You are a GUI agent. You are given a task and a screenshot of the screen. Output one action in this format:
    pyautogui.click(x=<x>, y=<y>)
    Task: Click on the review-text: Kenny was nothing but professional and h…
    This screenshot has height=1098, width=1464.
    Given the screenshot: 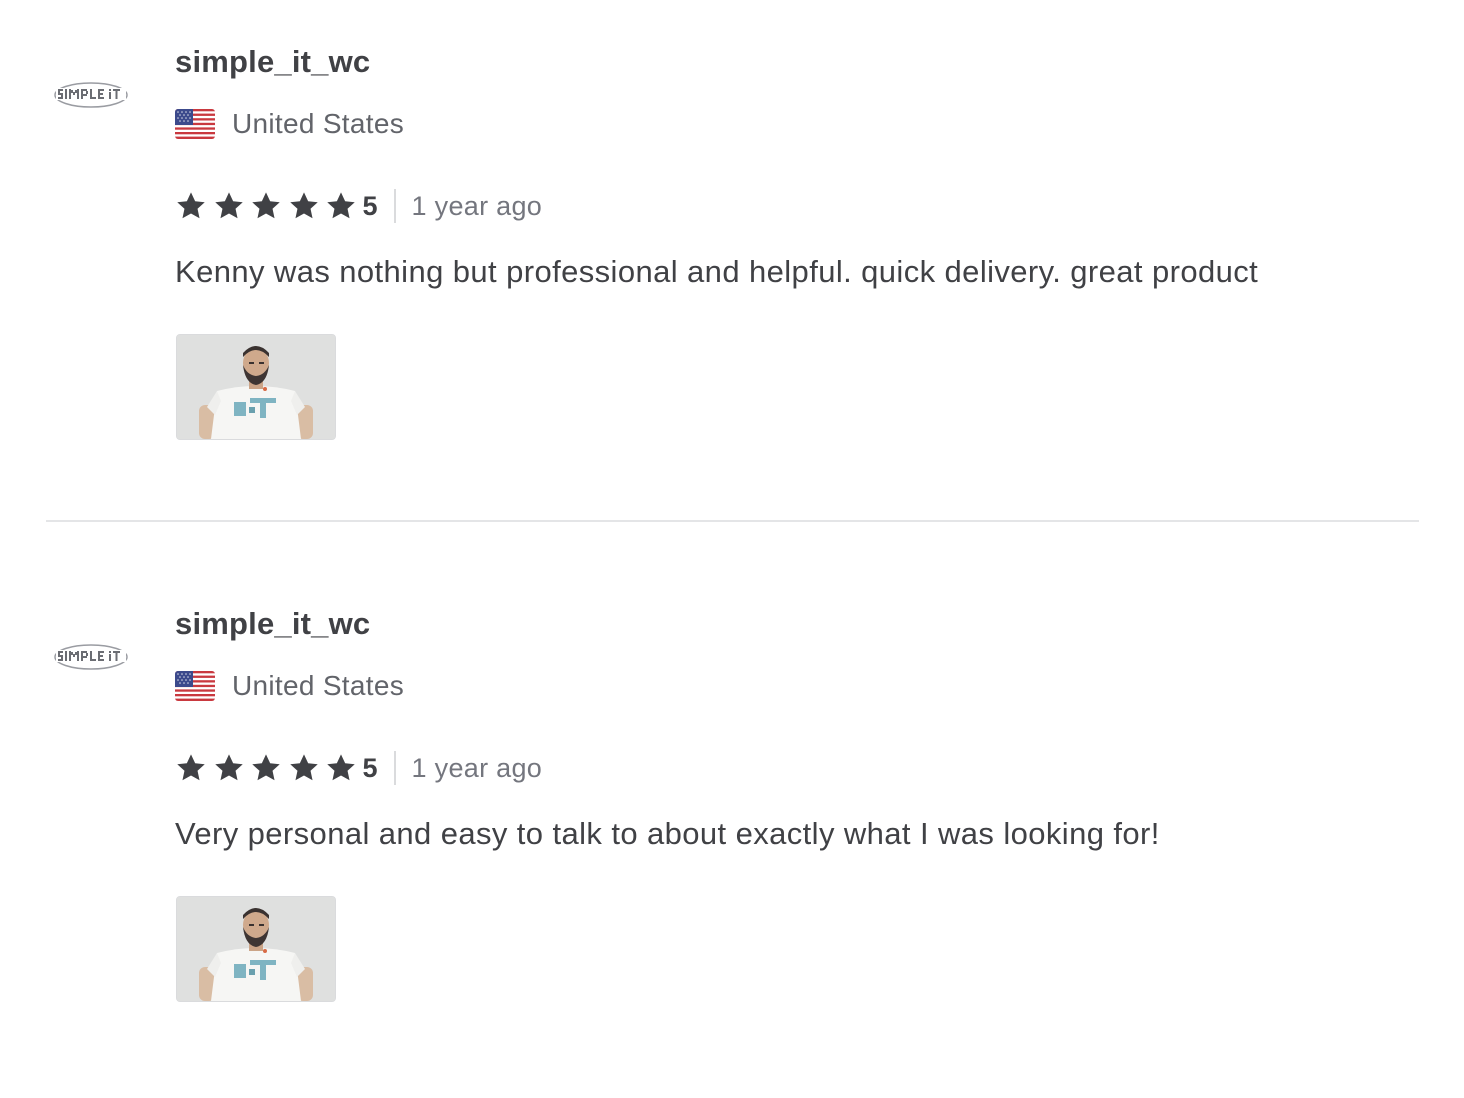 What is the action you would take?
    pyautogui.click(x=717, y=271)
    